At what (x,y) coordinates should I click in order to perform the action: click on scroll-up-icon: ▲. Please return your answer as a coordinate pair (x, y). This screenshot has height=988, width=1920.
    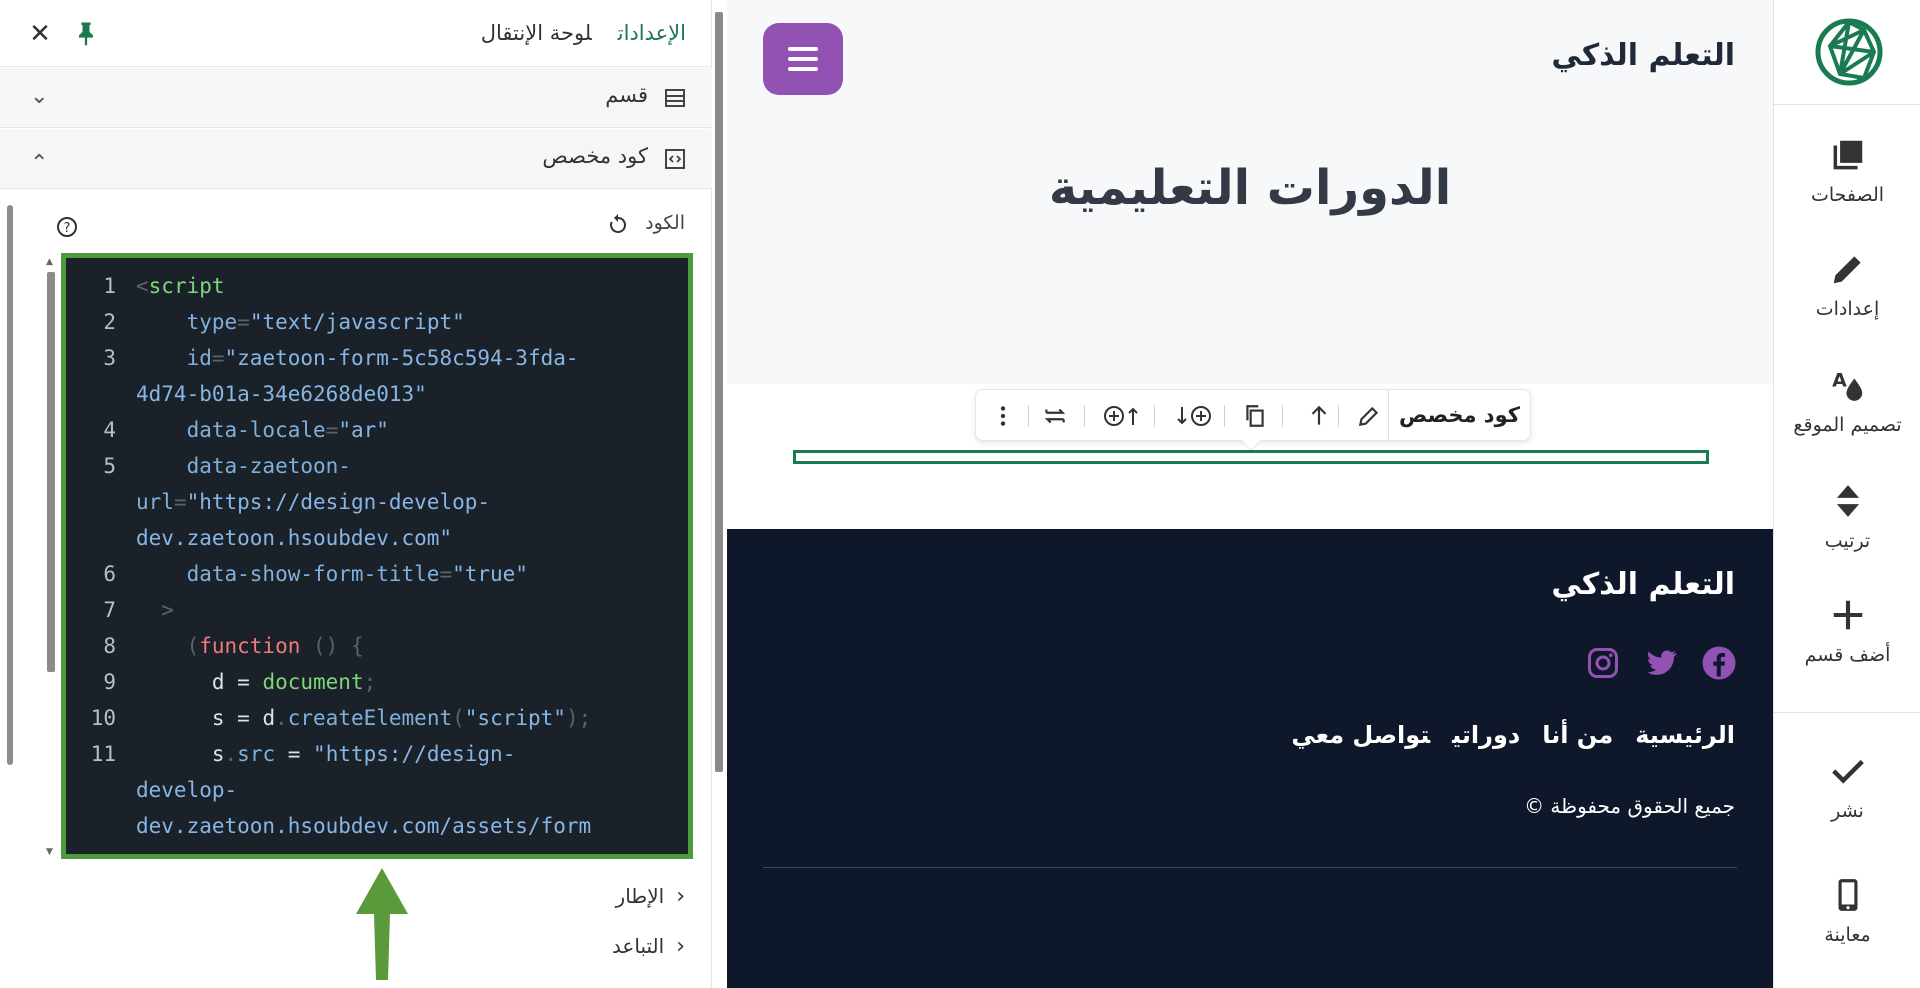
    Looking at the image, I should click on (49, 262).